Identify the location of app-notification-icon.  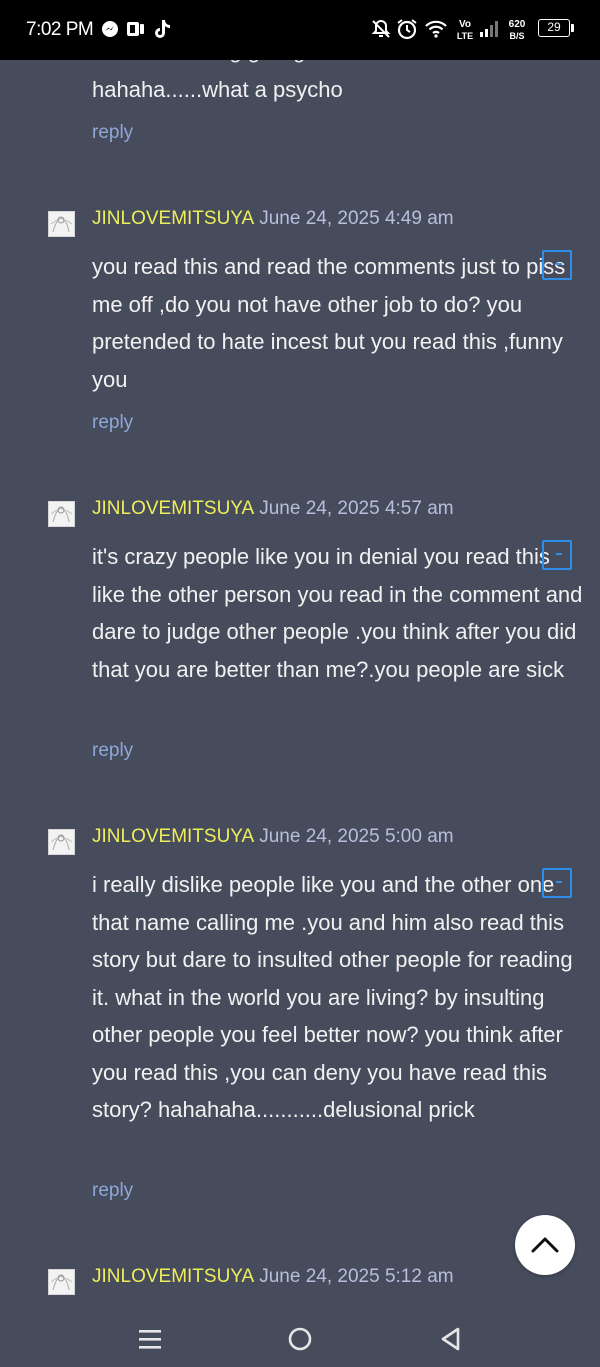
(136, 29).